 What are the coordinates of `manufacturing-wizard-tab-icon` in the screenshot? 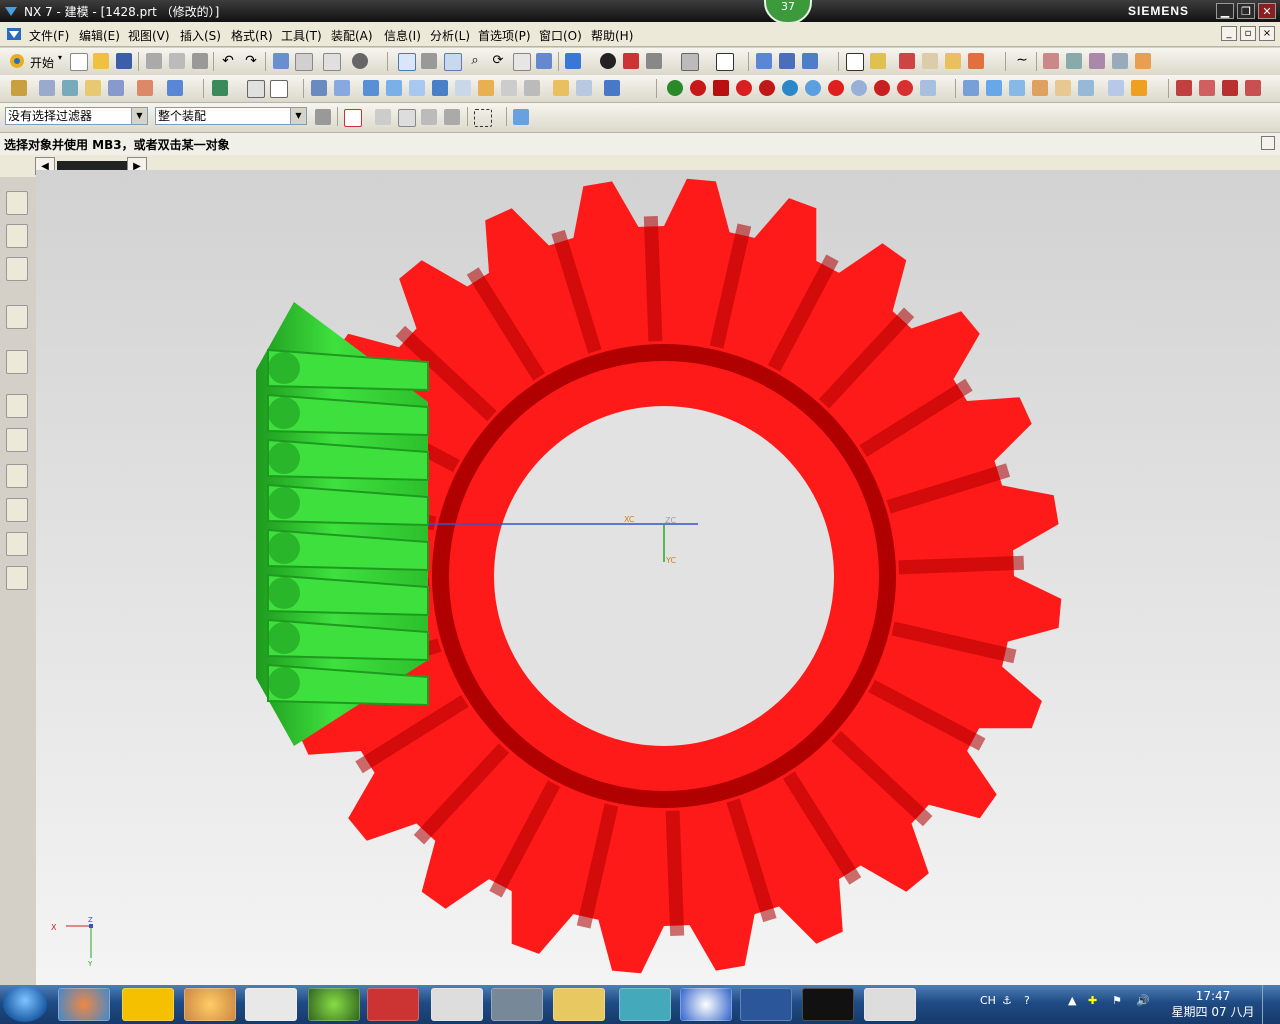 It's located at (17, 510).